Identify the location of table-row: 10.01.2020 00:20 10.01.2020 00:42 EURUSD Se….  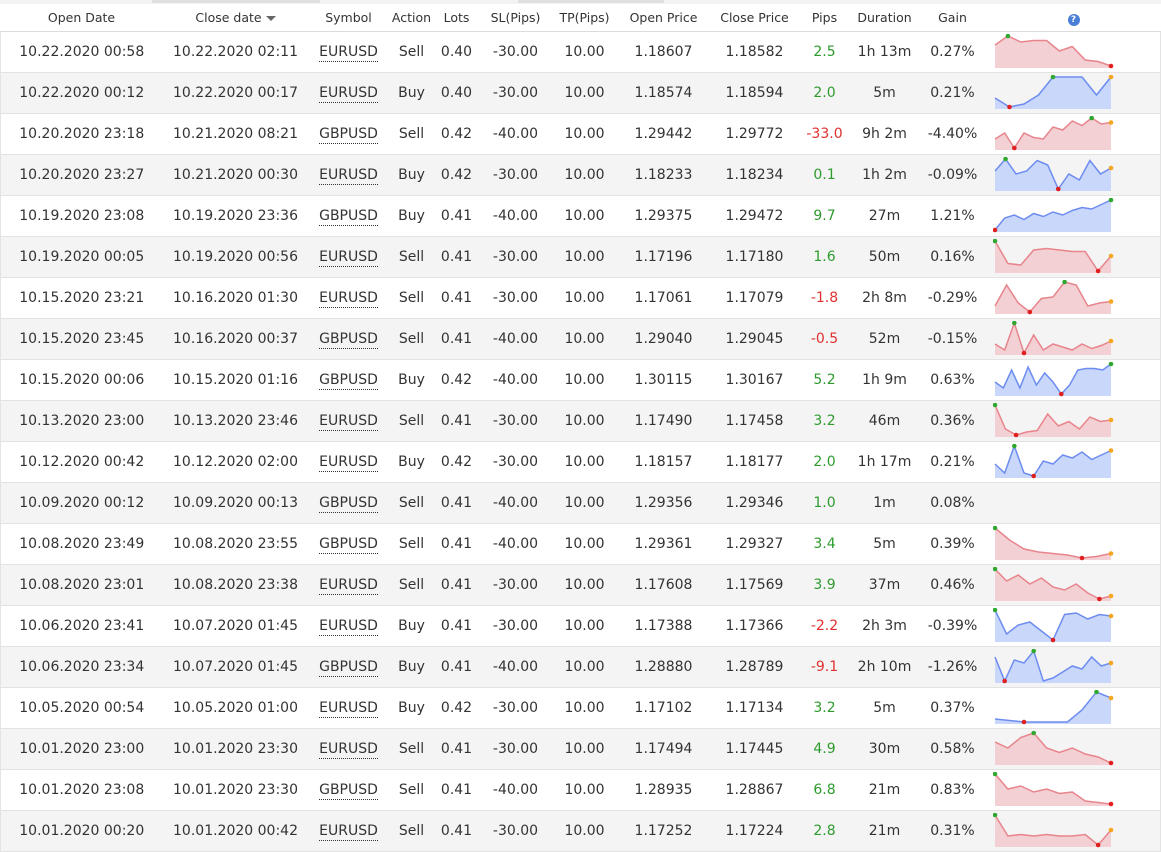
(580, 831).